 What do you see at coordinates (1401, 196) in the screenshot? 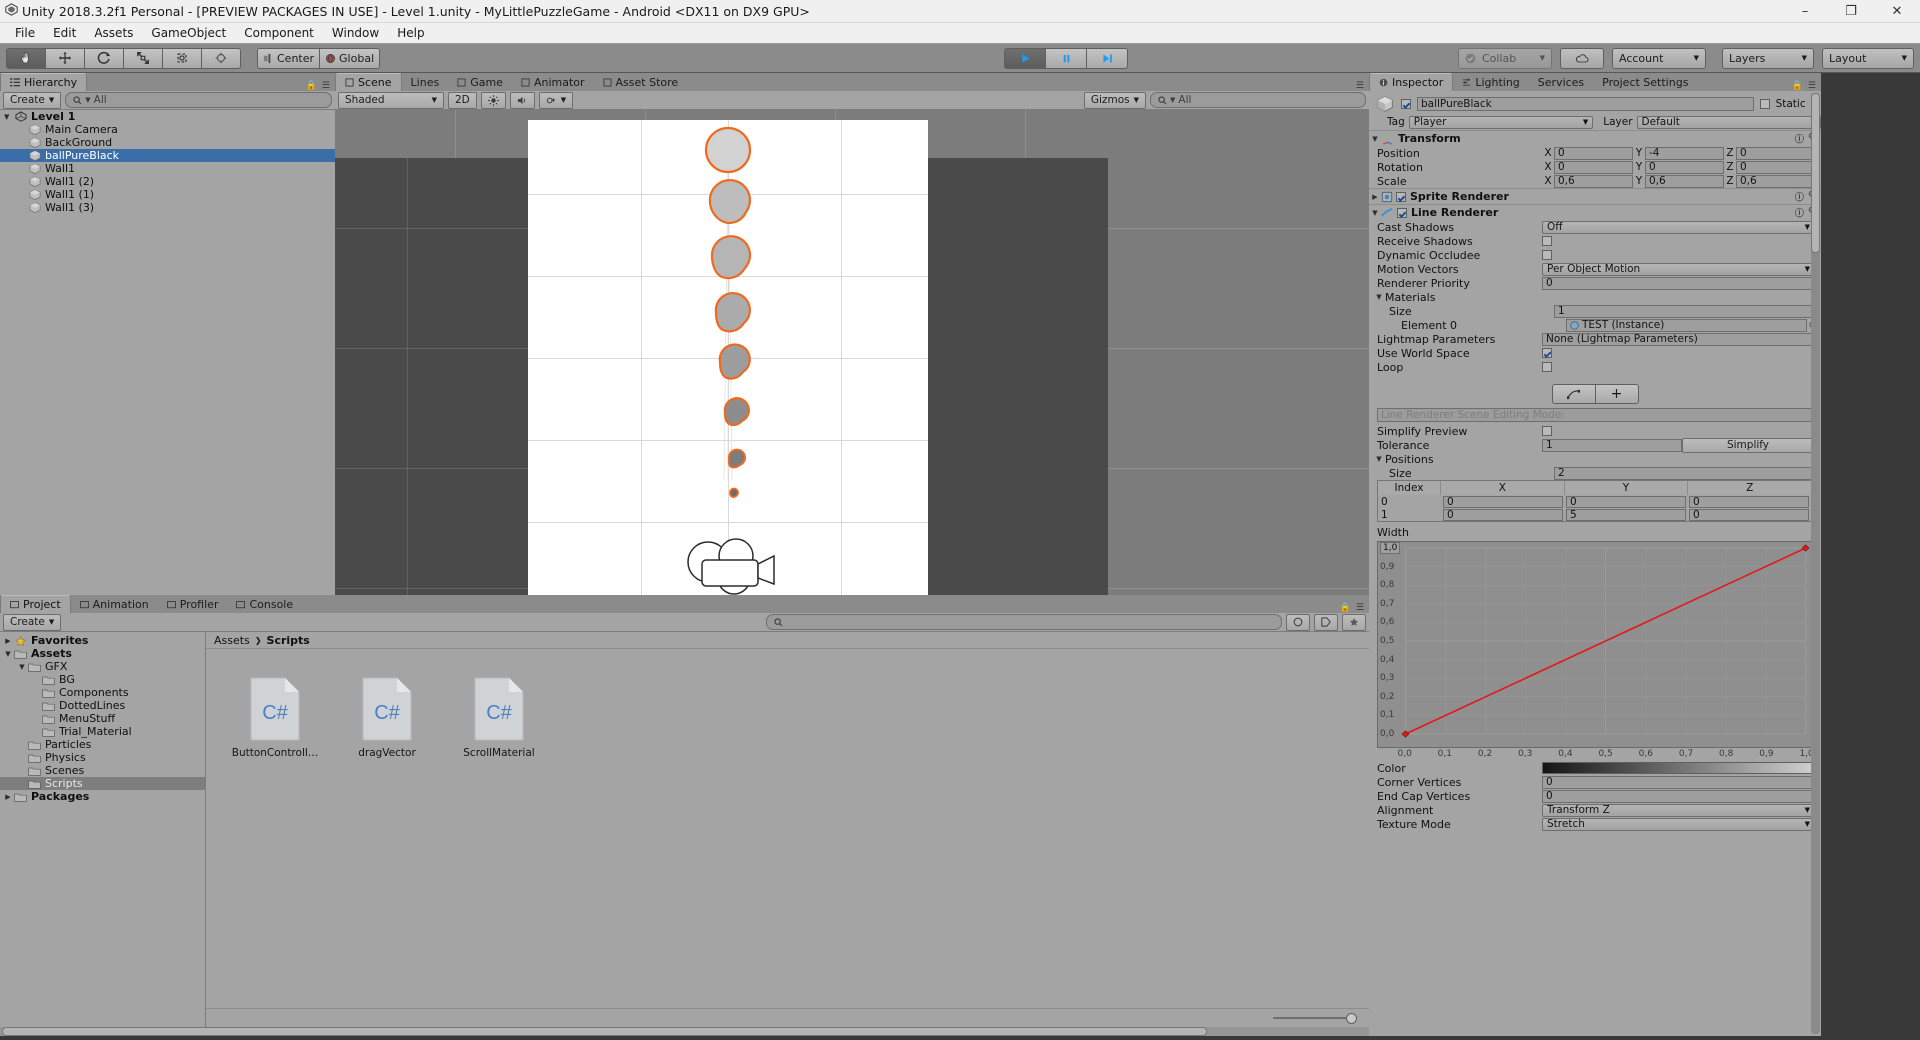
I see `sprite-renderer-enabled-checkbox` at bounding box center [1401, 196].